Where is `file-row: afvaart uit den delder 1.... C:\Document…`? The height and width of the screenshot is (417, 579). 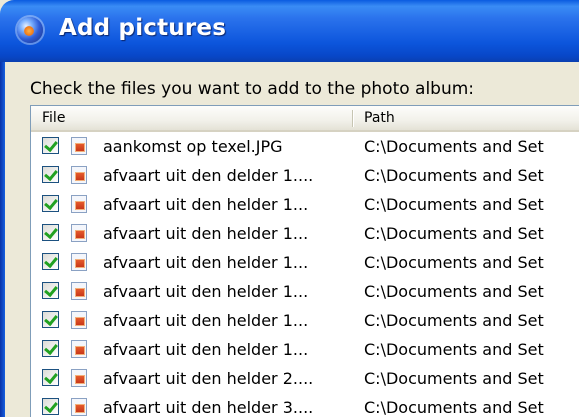
file-row: afvaart uit den delder 1.... C:\Document… is located at coordinates (305, 175).